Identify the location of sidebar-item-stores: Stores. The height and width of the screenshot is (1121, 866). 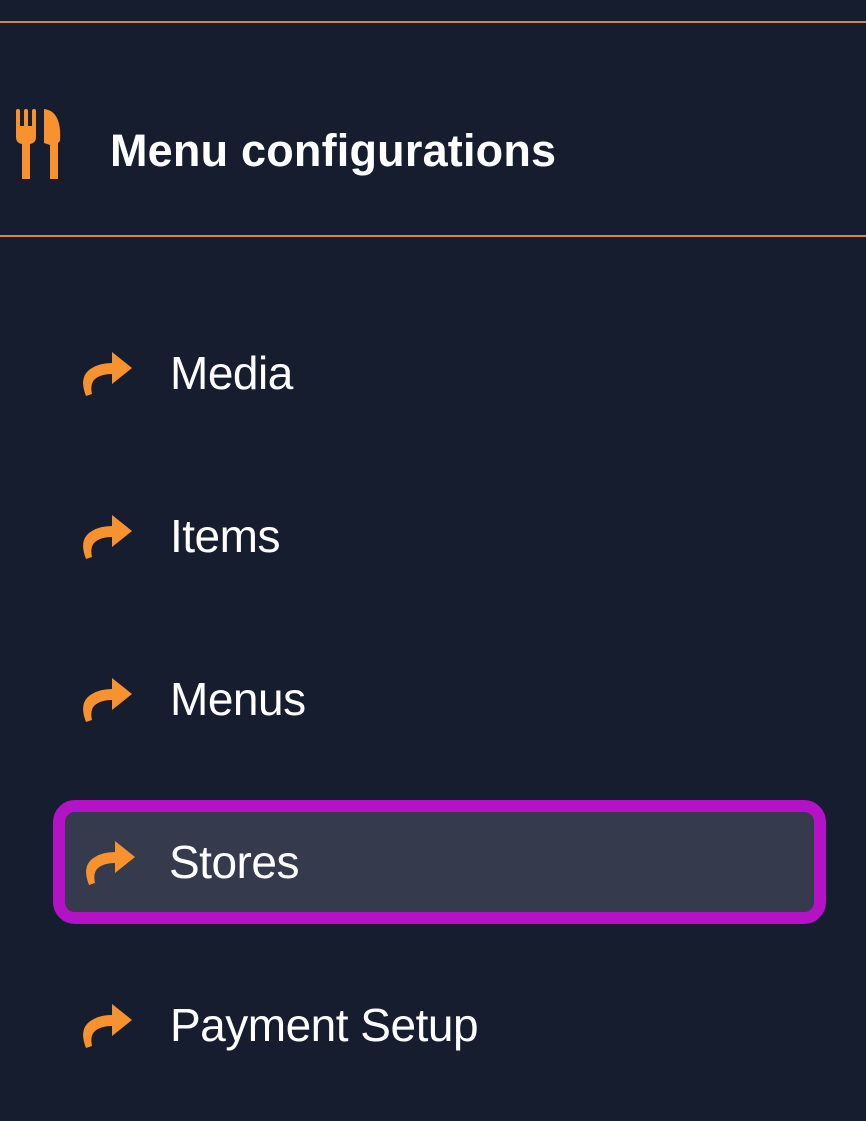
(439, 862).